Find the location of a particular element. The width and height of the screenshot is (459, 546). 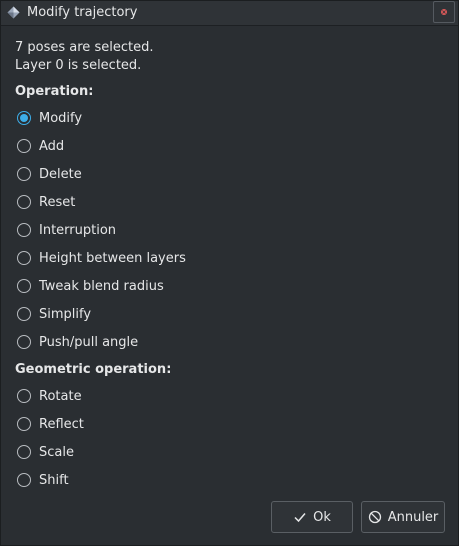

close-button is located at coordinates (444, 12).